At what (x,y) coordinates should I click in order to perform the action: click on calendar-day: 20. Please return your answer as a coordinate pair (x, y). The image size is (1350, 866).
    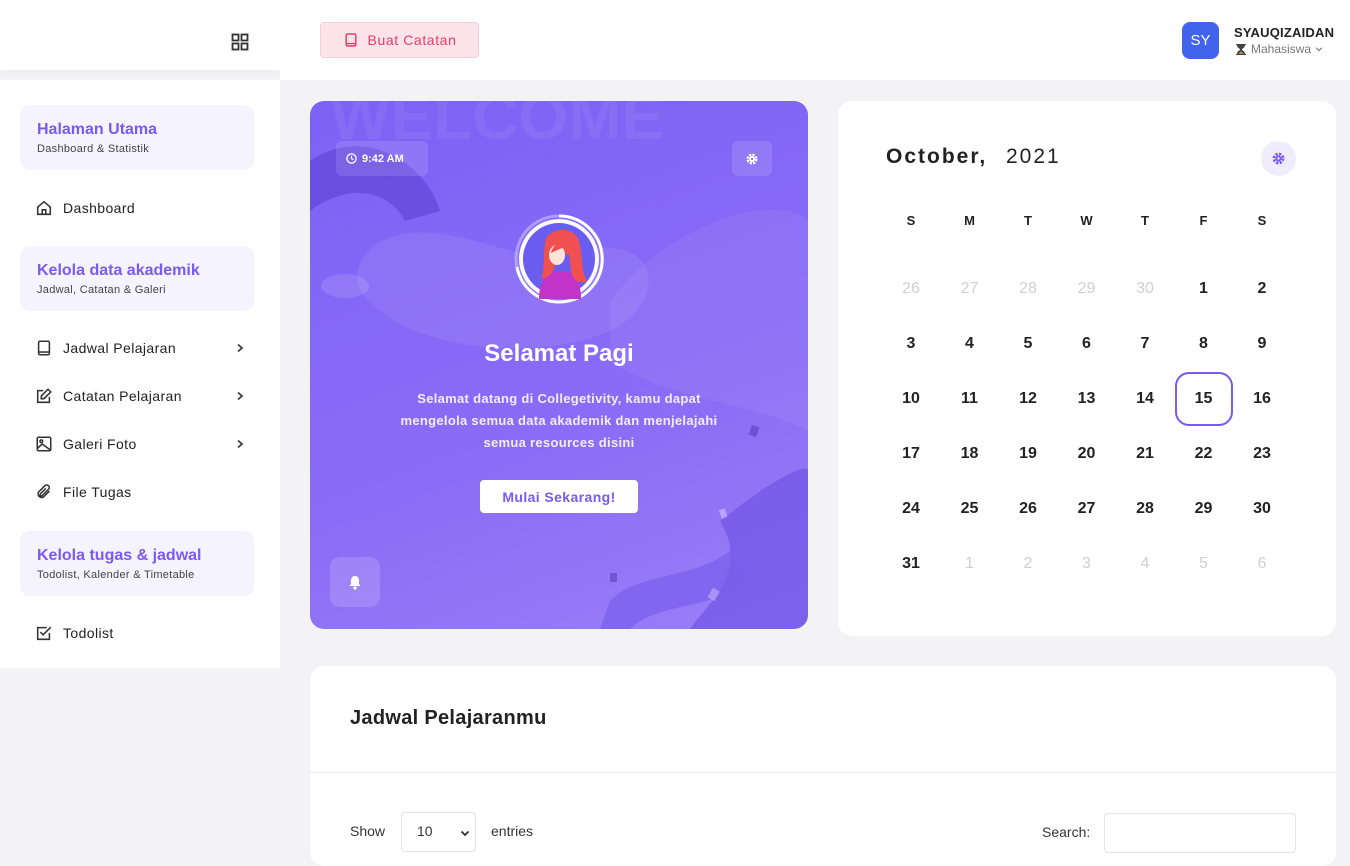
    Looking at the image, I should click on (1087, 454).